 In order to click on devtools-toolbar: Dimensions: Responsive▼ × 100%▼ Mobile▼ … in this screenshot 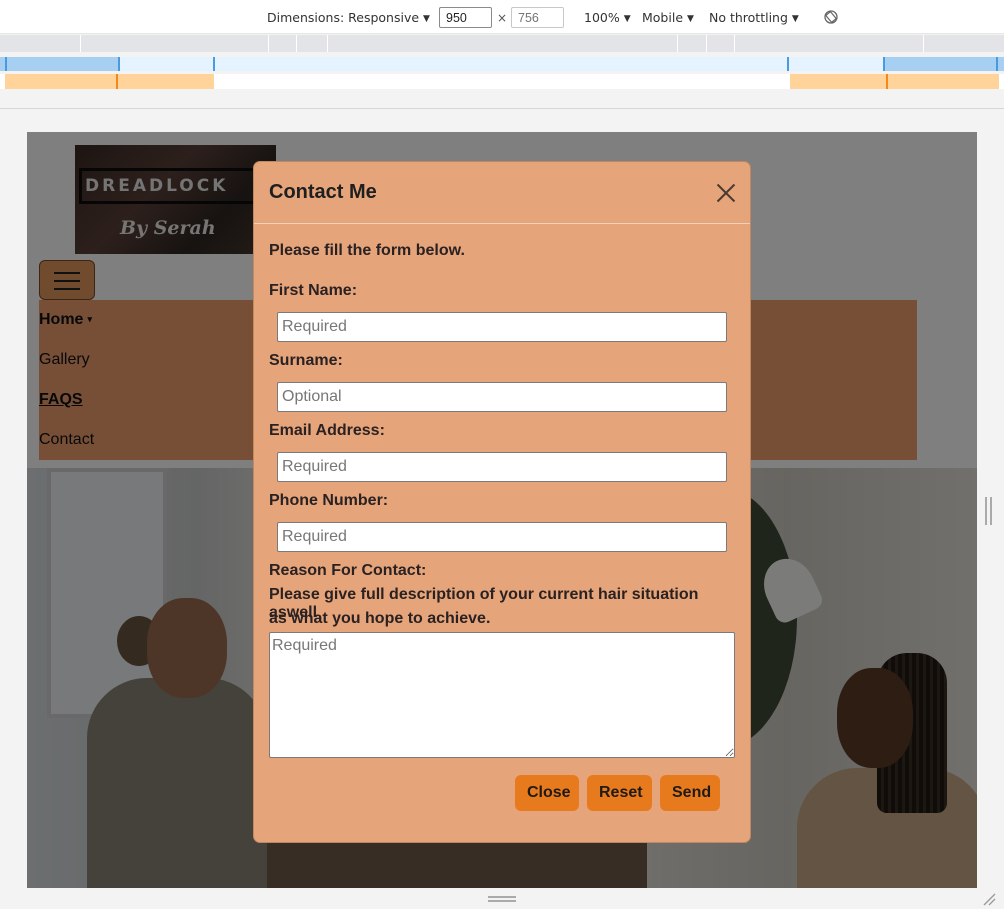, I will do `click(502, 17)`.